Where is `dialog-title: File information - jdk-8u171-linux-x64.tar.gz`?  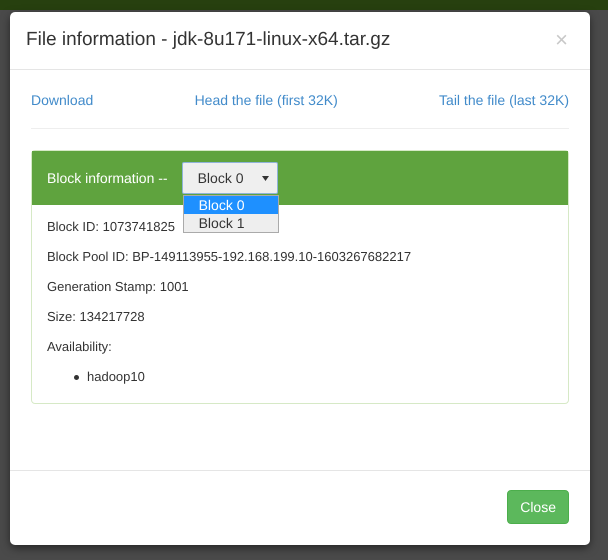 dialog-title: File information - jdk-8u171-linux-x64.tar.gz is located at coordinates (208, 40).